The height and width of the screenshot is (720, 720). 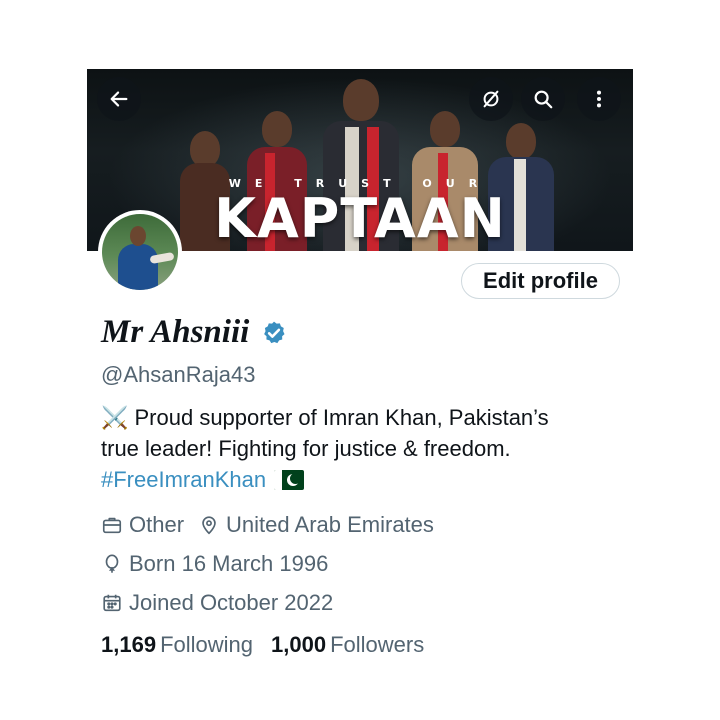 I want to click on name-row: Mr Ahsniii, so click(x=194, y=332).